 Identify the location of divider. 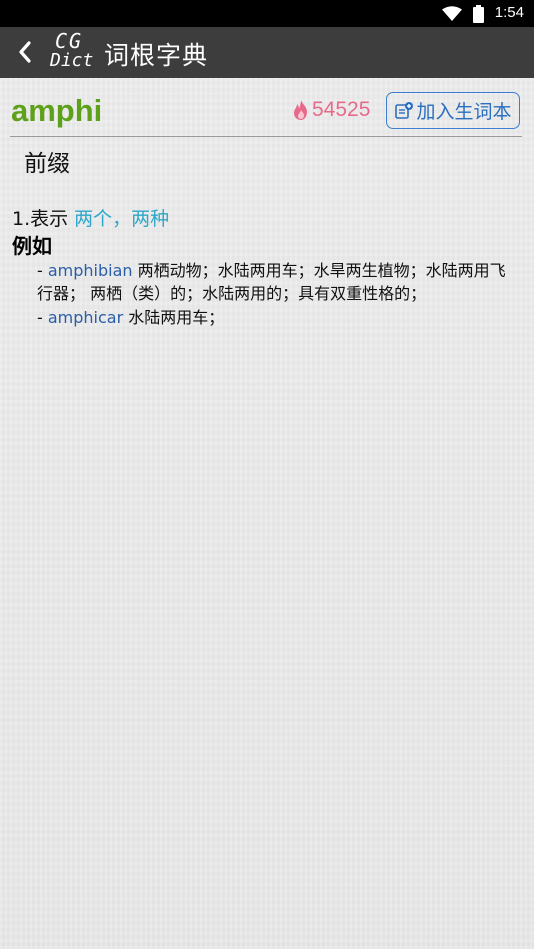
(266, 136).